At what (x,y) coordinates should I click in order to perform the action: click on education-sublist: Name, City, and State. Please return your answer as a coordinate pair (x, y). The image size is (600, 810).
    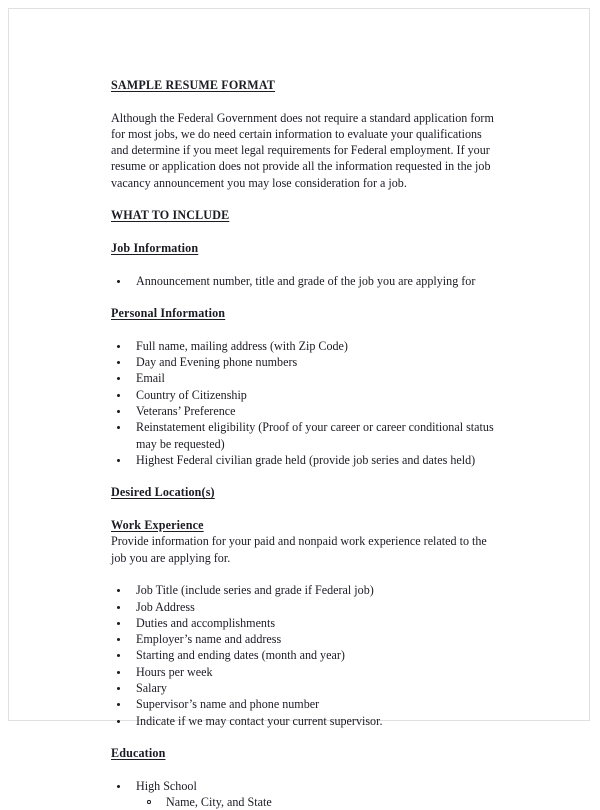
    Looking at the image, I should click on (304, 802).